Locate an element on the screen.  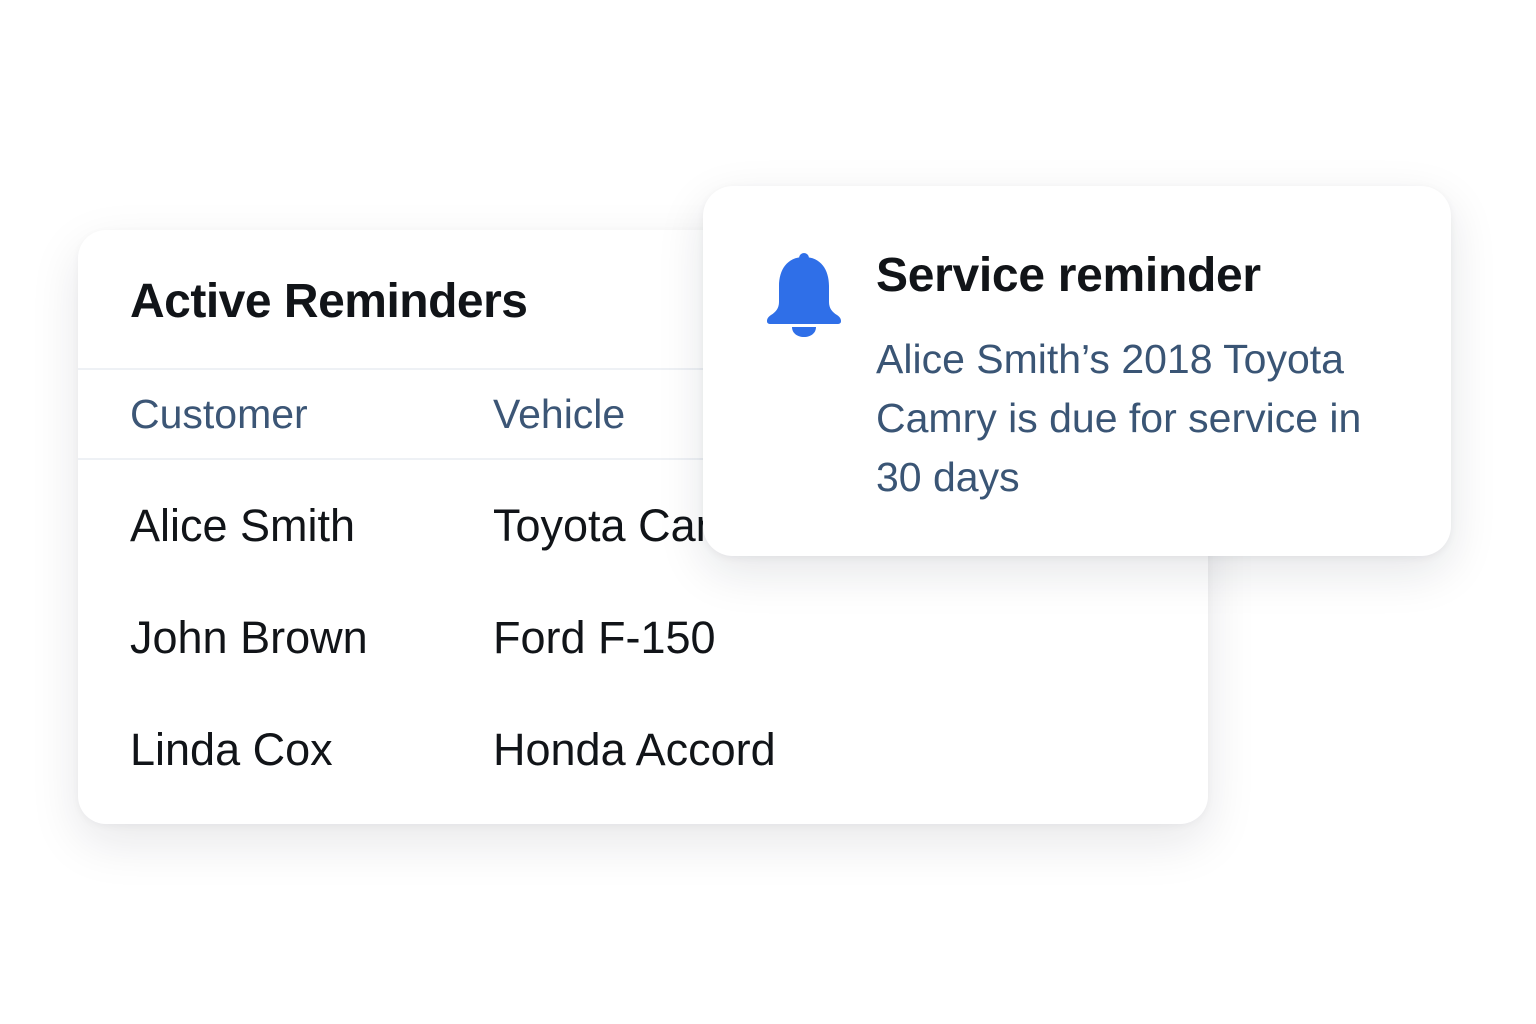
bell-icon is located at coordinates (804, 295).